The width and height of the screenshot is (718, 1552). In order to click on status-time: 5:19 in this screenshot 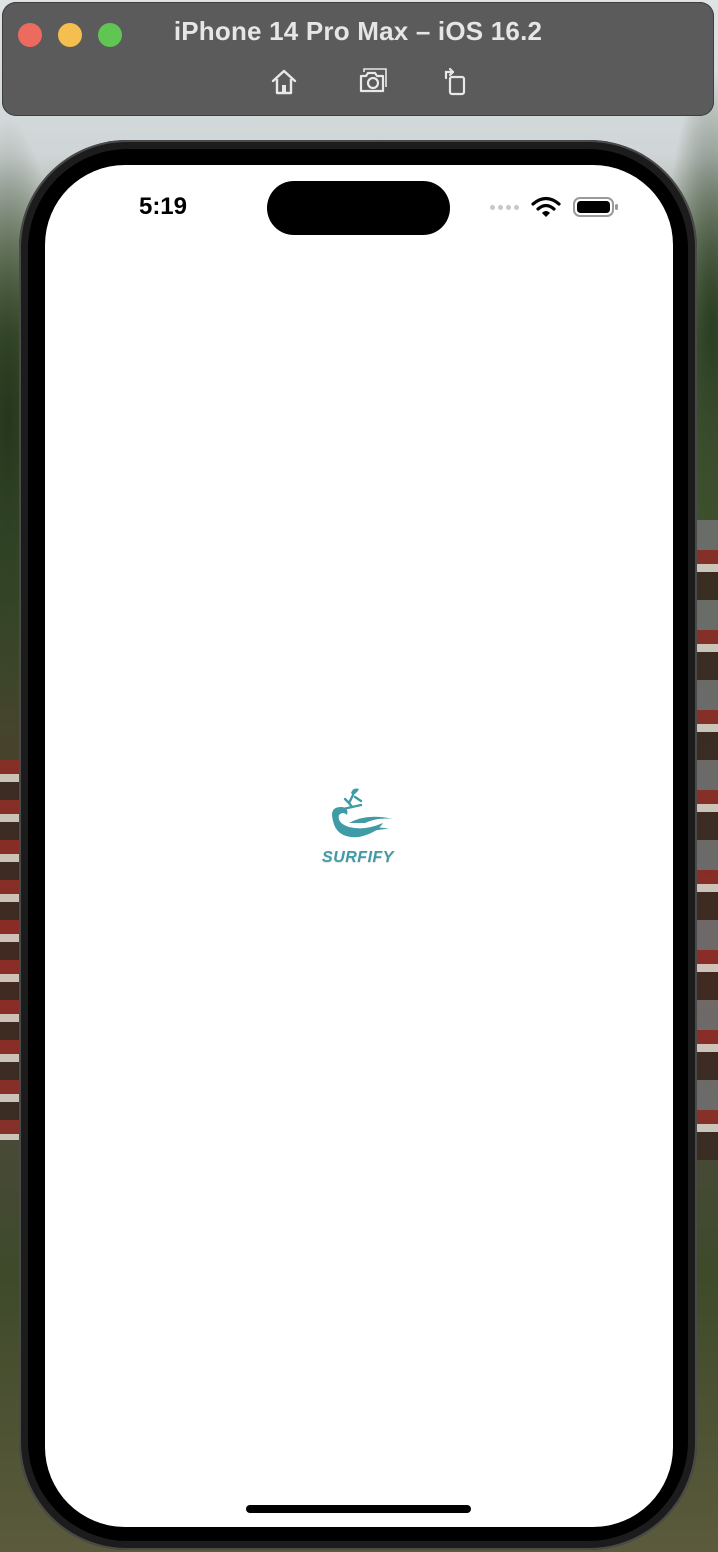, I will do `click(163, 206)`.